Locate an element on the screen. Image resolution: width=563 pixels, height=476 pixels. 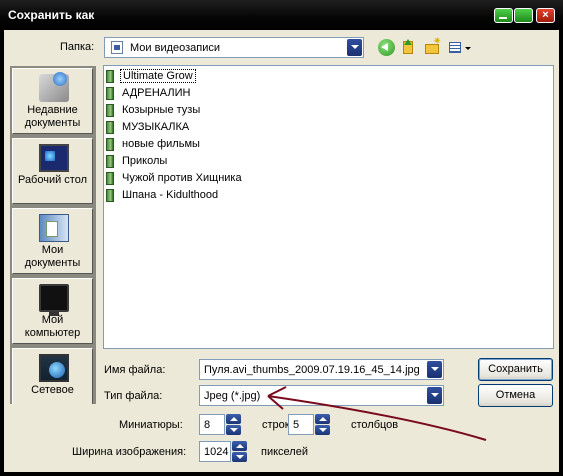
filetype-value: Jpeg (*.jpg) is located at coordinates (232, 396).